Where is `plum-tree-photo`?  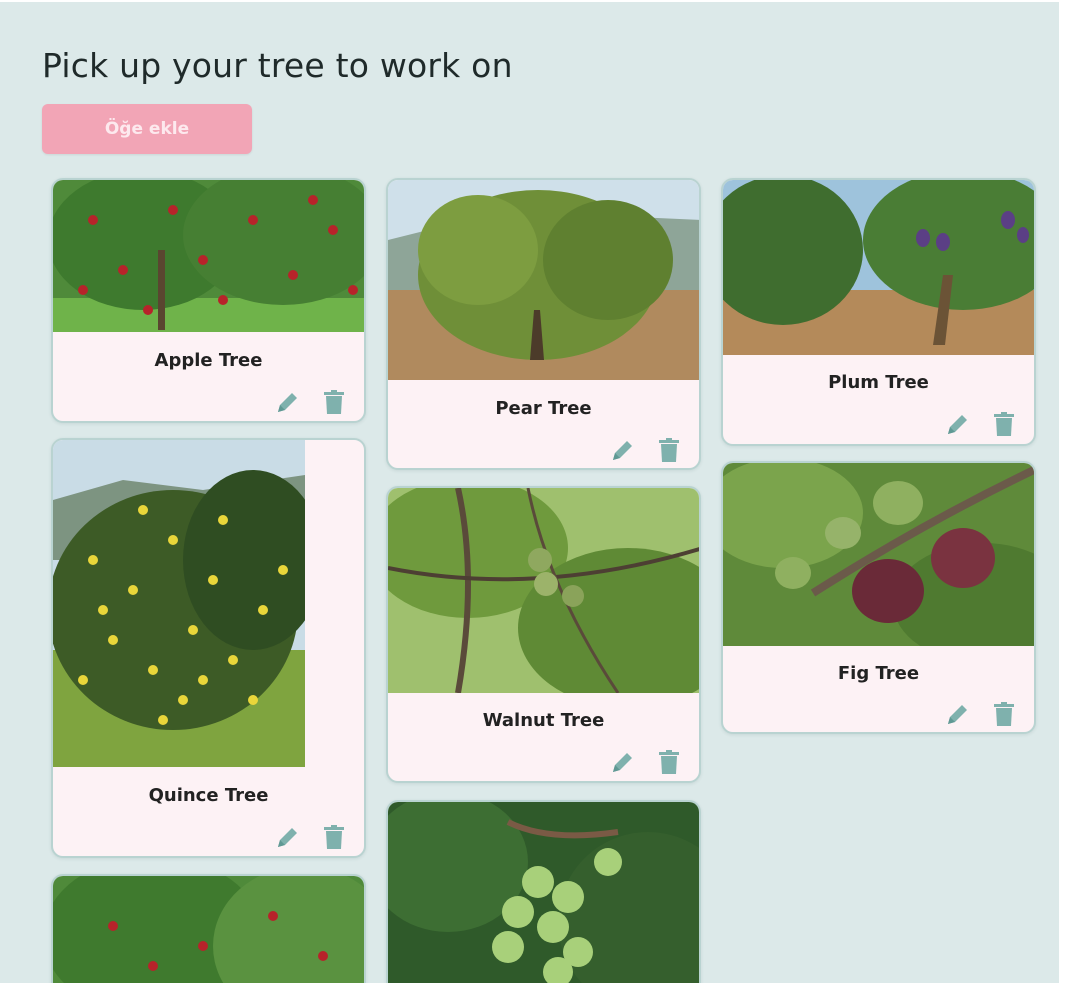
plum-tree-photo is located at coordinates (878, 267).